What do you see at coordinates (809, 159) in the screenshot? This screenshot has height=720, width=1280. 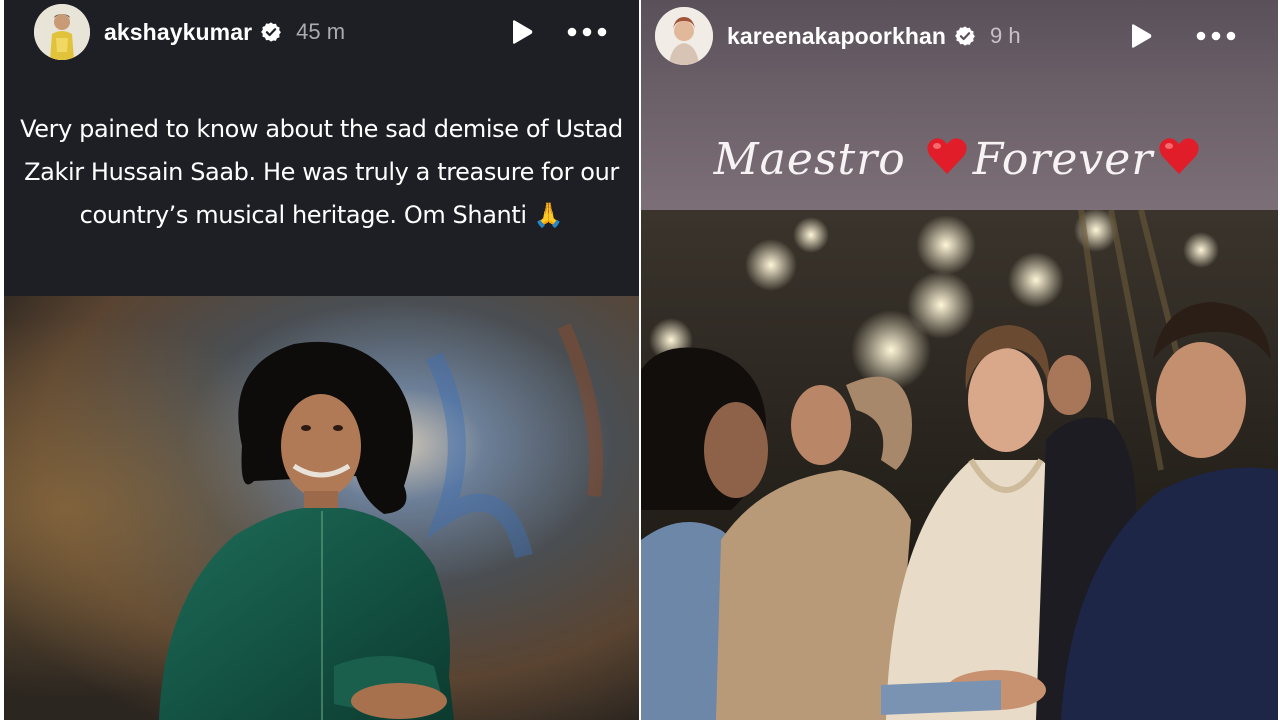 I see `overlay-word-maestro: Maestro` at bounding box center [809, 159].